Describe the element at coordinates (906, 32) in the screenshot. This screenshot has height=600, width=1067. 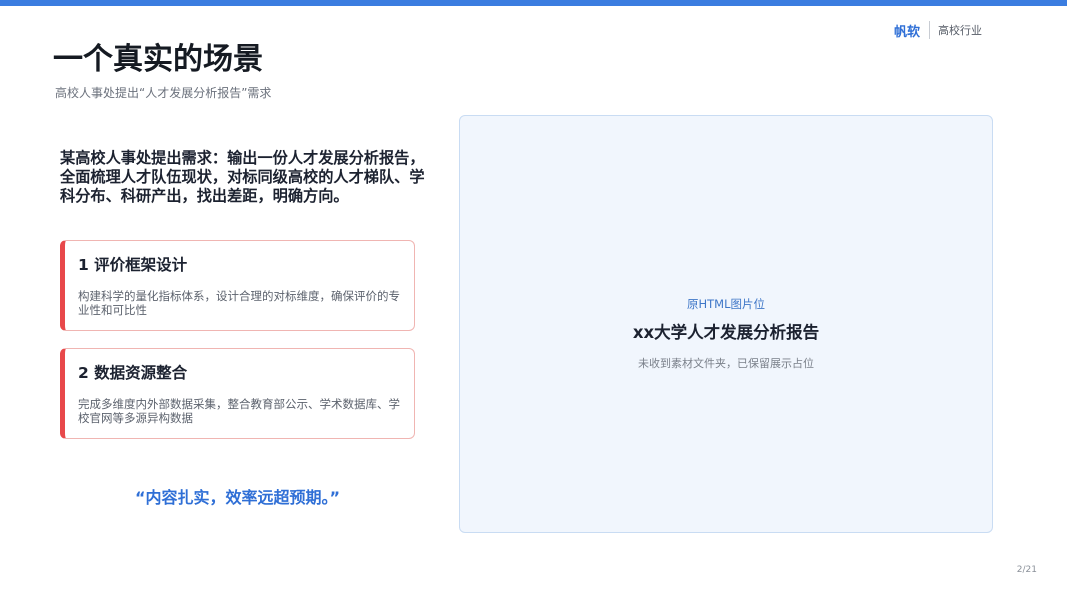
I see `brand-logo-text: 帆软` at that location.